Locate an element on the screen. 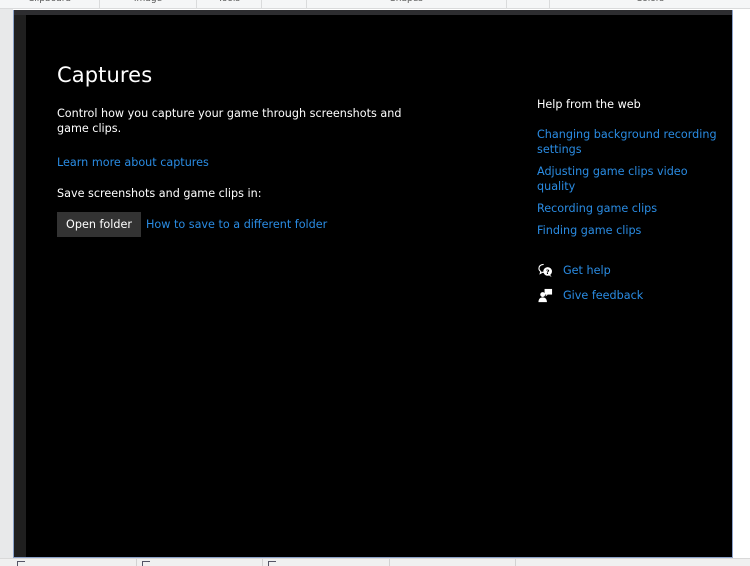 The image size is (750, 566). selection-size-icon is located at coordinates (146, 563).